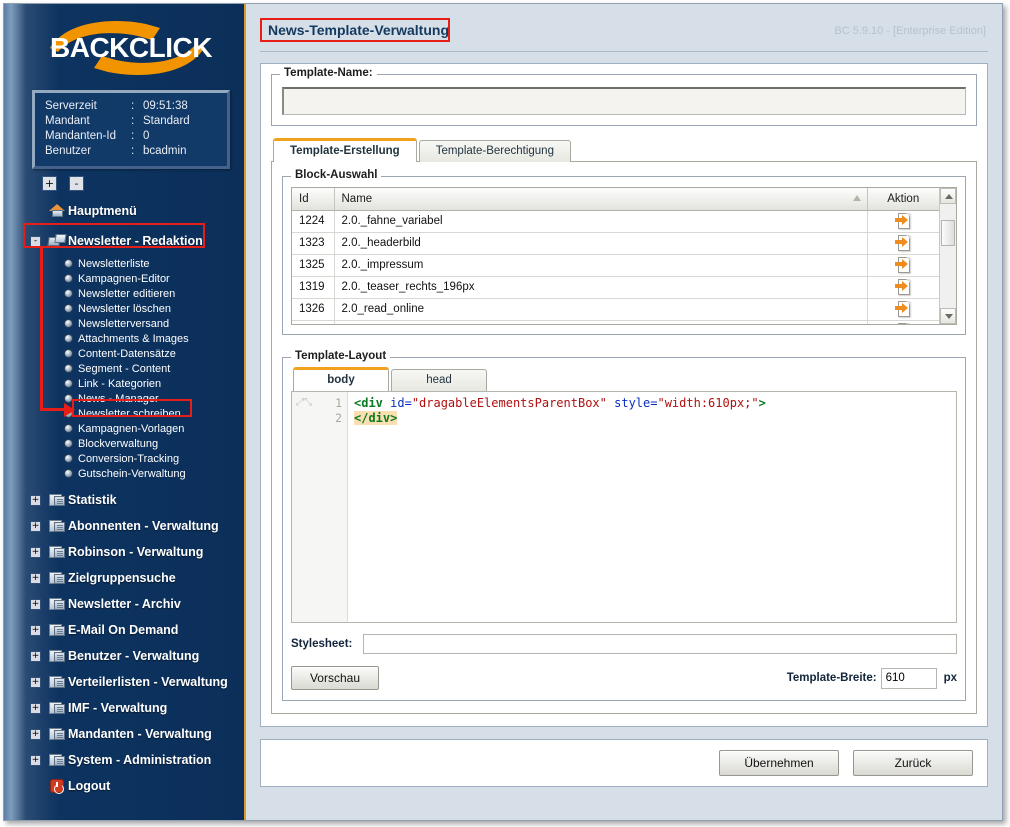 The width and height of the screenshot is (1010, 827). Describe the element at coordinates (124, 604) in the screenshot. I see `sidebar-item-newsletter-archiv: + Newsletter - Archiv` at that location.